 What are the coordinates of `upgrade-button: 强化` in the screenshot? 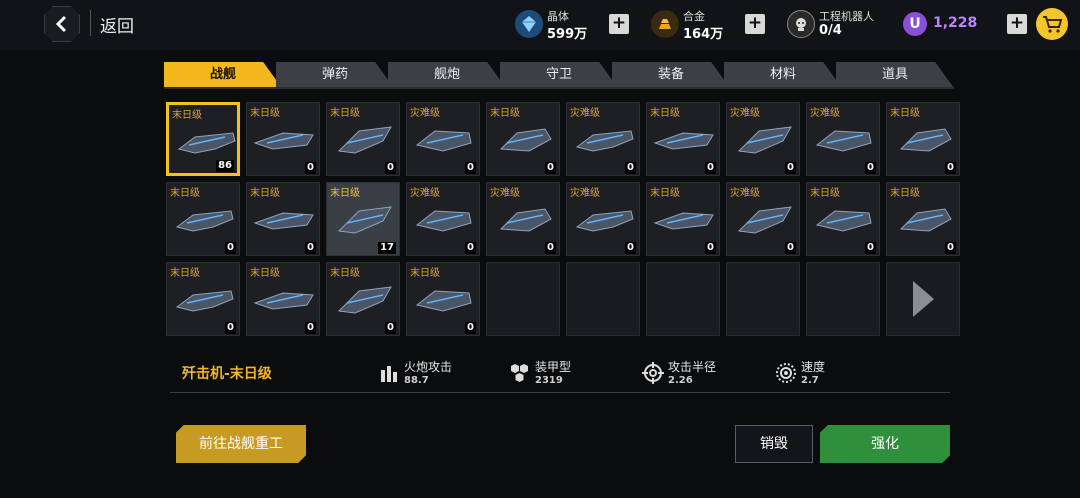 It's located at (885, 444).